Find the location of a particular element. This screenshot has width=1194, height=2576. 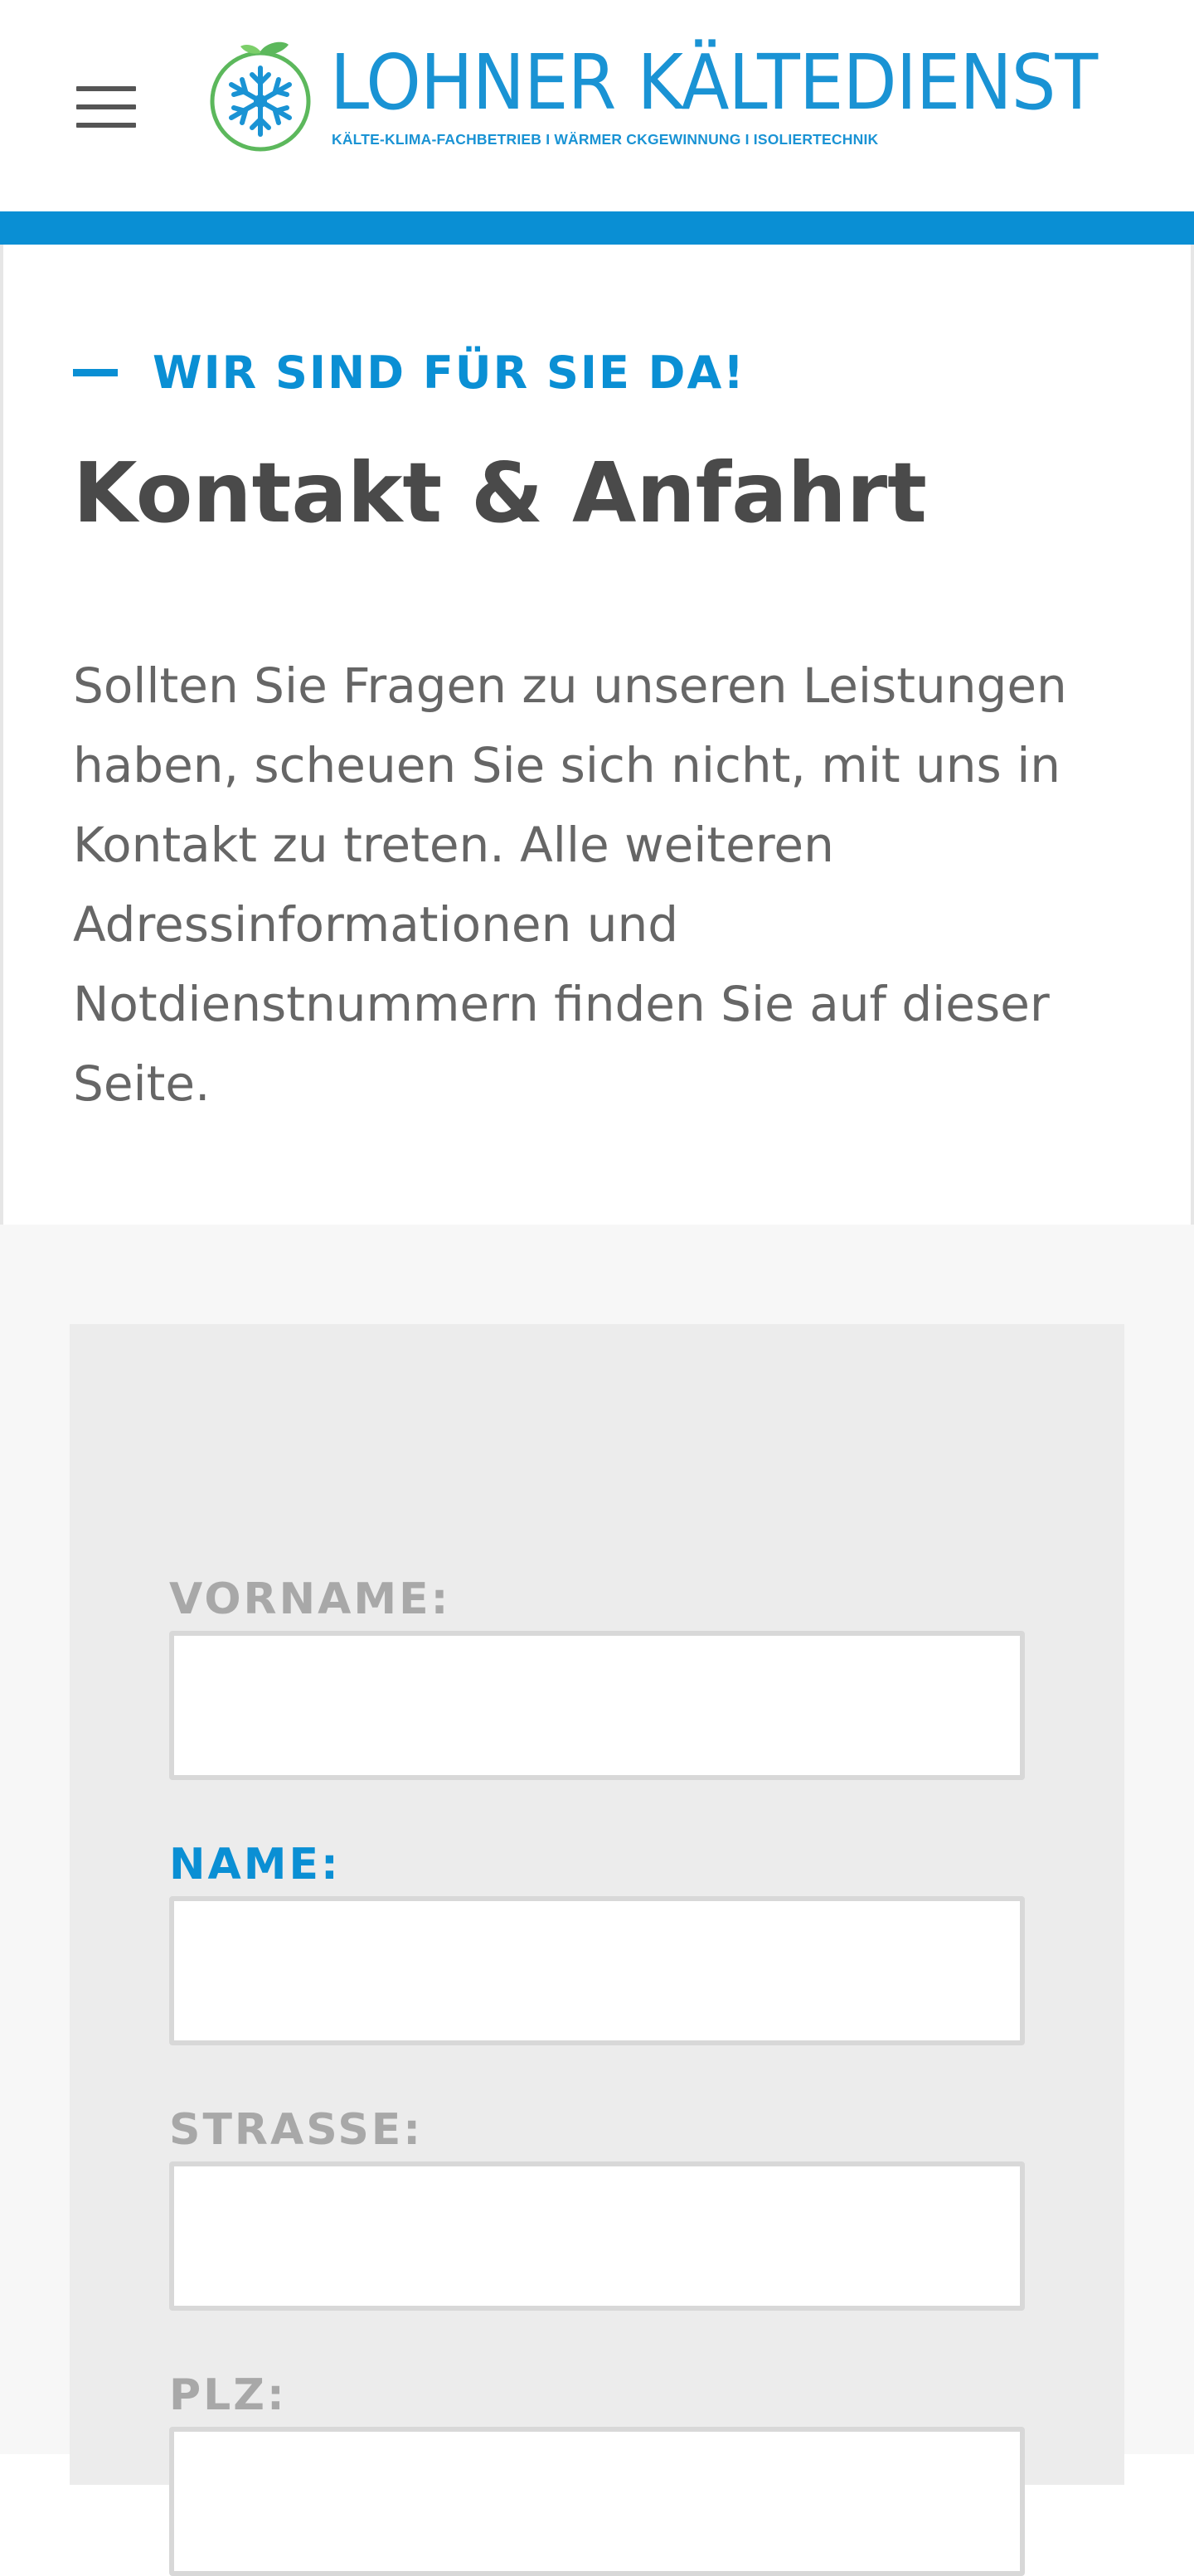

street-label: STRASSE: is located at coordinates (296, 2130).